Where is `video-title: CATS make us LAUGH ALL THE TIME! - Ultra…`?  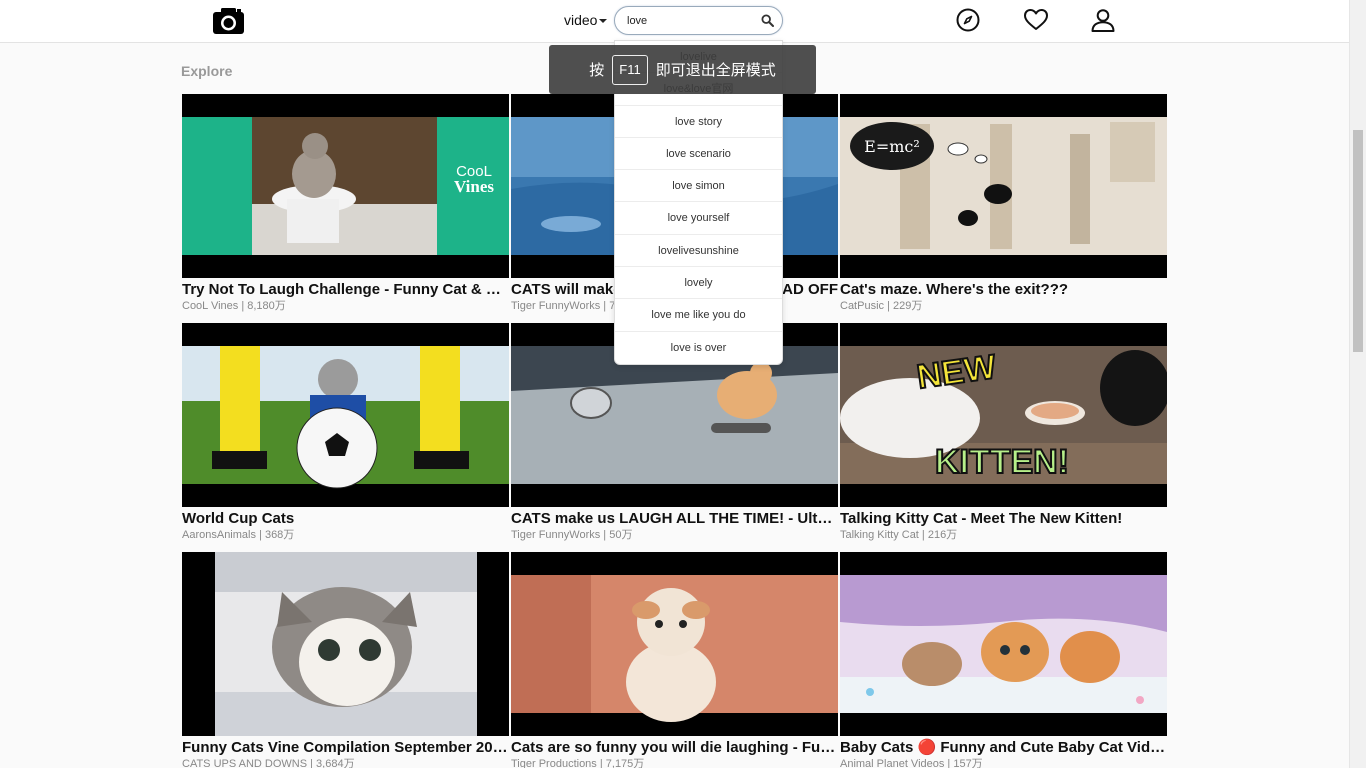
video-title: CATS make us LAUGH ALL THE TIME! - Ultra… is located at coordinates (674, 518).